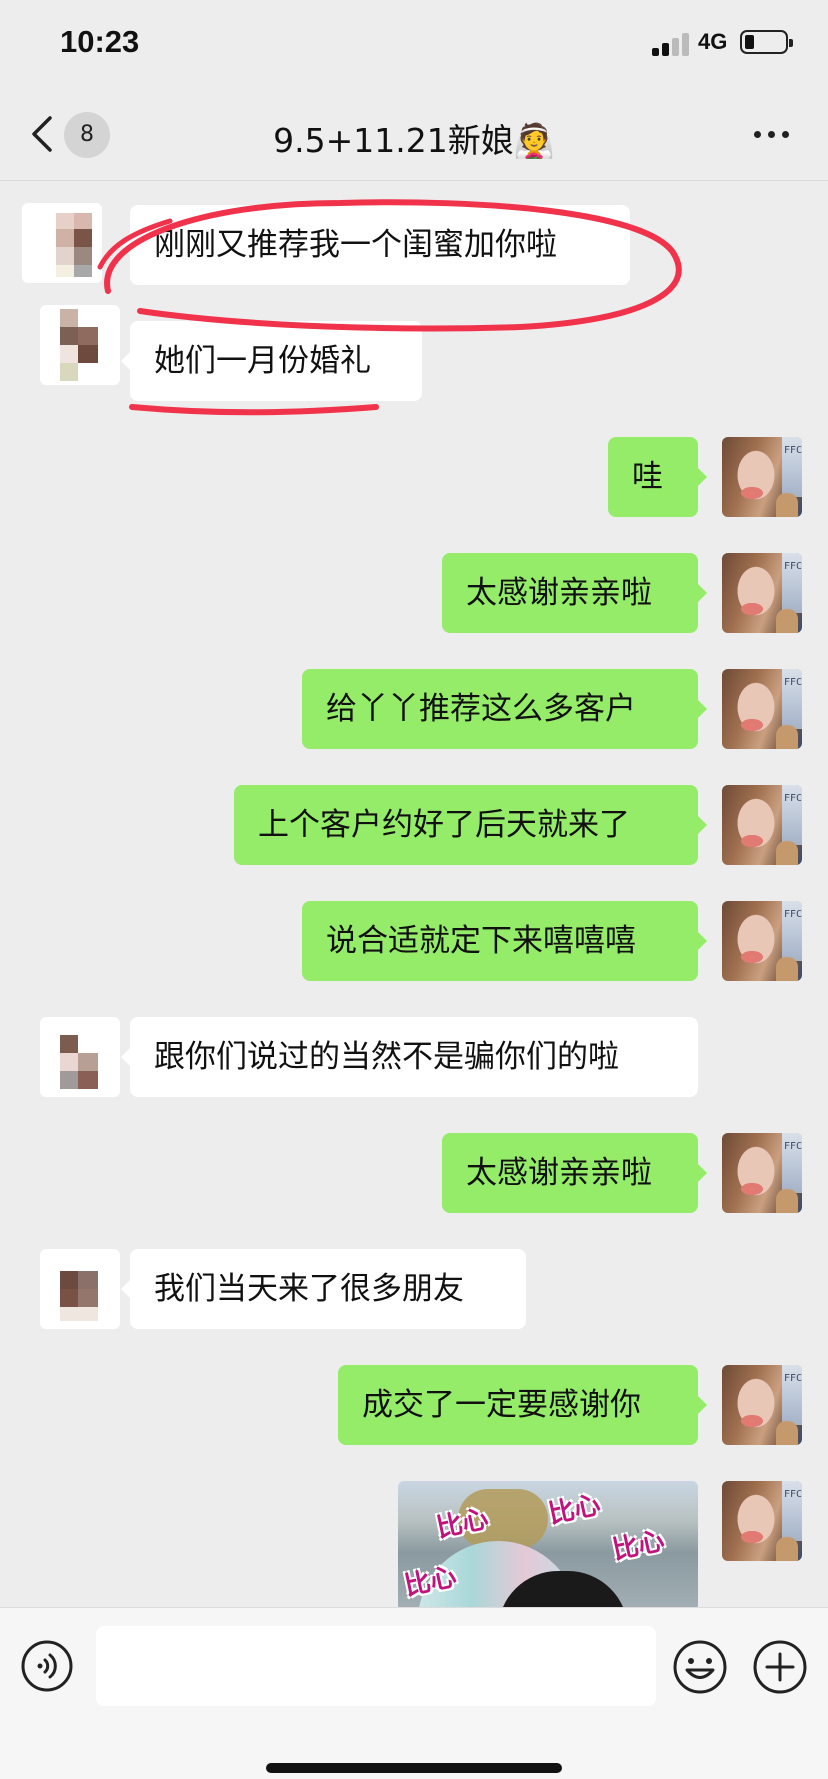  I want to click on network-label: 4G, so click(713, 41).